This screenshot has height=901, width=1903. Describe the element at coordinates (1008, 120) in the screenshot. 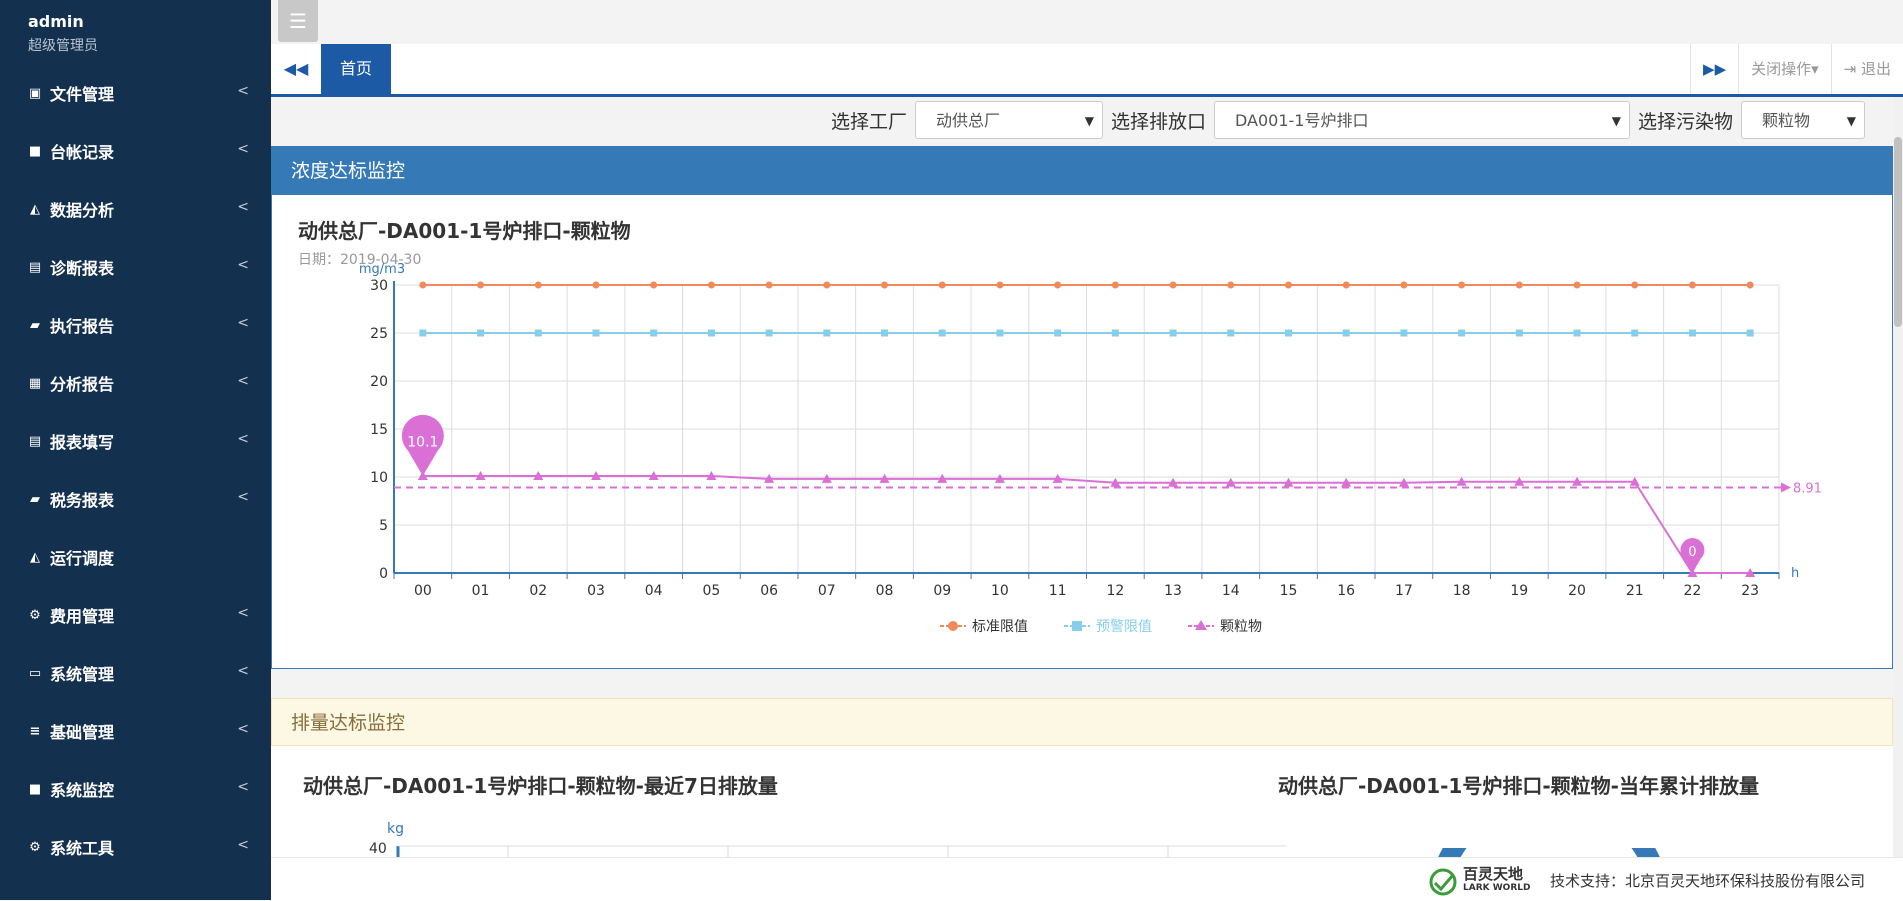

I see `factory-select: 动供总厂 ▼` at that location.